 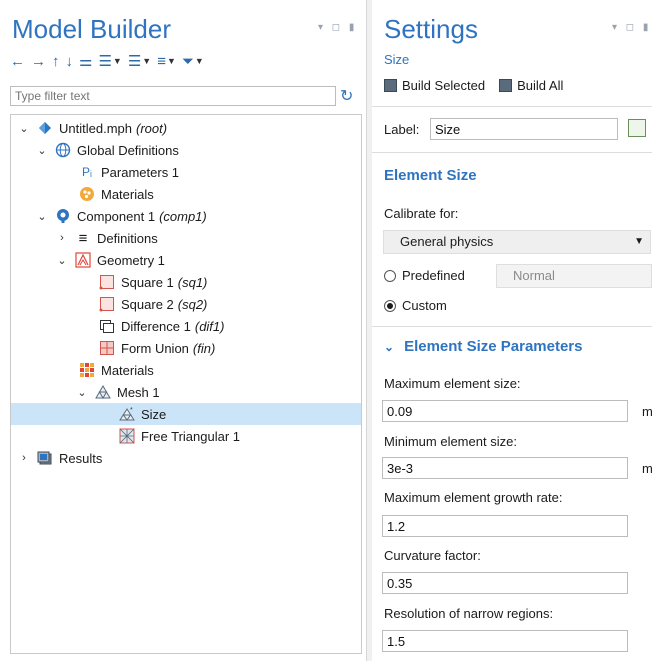 What do you see at coordinates (505, 411) in the screenshot?
I see `max-size-input` at bounding box center [505, 411].